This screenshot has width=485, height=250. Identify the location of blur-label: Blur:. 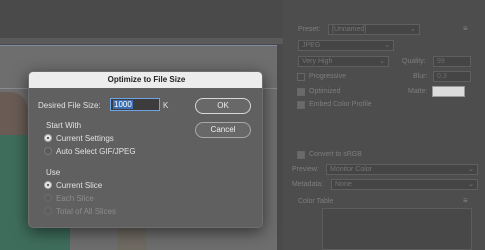
(420, 76).